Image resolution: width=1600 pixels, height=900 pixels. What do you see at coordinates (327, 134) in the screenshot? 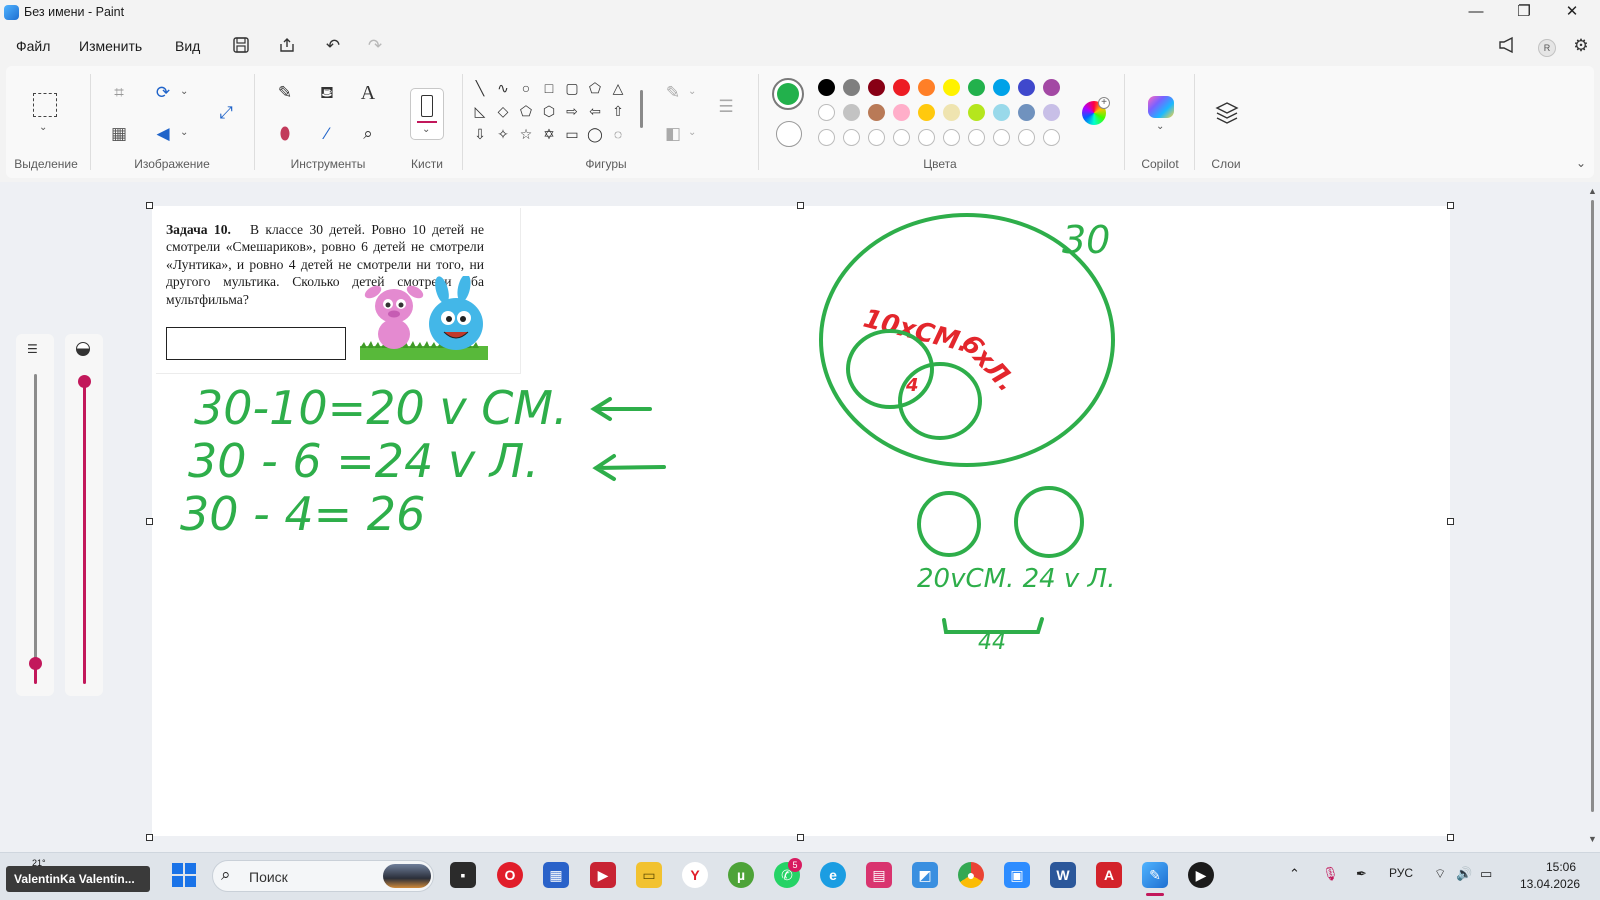
I see `color-picker-icon: ⁄` at bounding box center [327, 134].